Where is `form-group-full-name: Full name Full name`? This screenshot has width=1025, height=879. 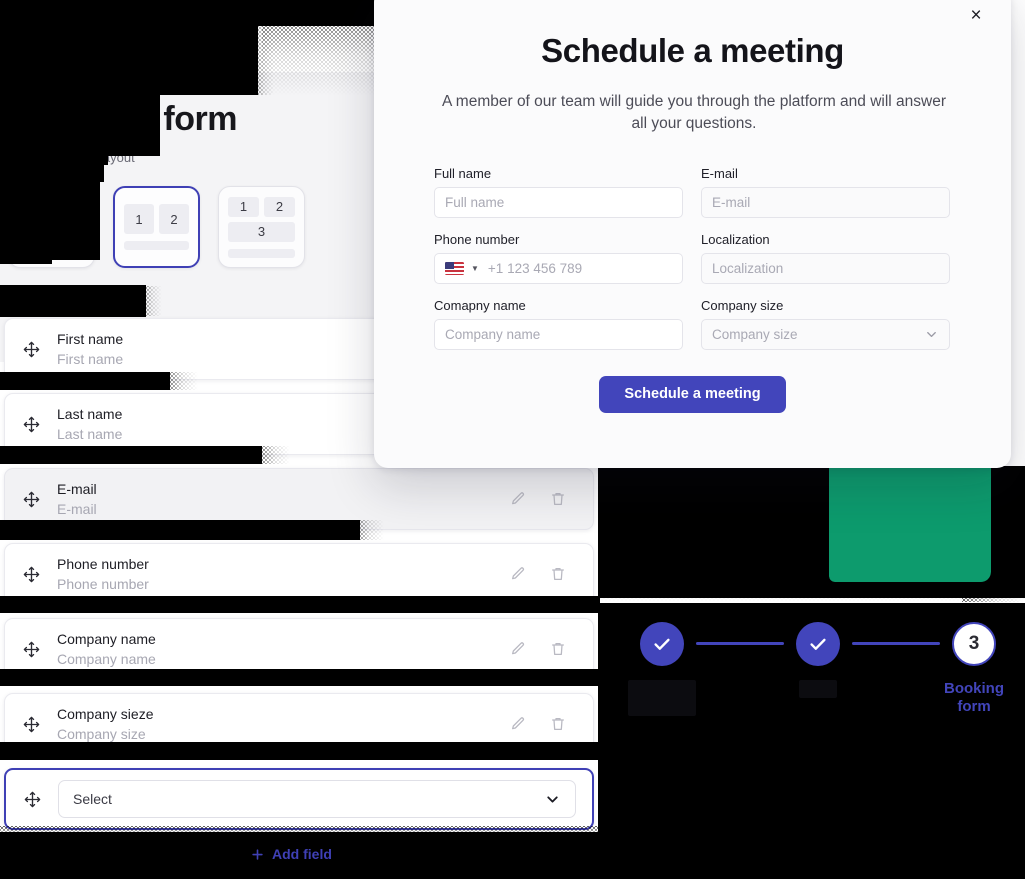
form-group-full-name: Full name Full name is located at coordinates (558, 192).